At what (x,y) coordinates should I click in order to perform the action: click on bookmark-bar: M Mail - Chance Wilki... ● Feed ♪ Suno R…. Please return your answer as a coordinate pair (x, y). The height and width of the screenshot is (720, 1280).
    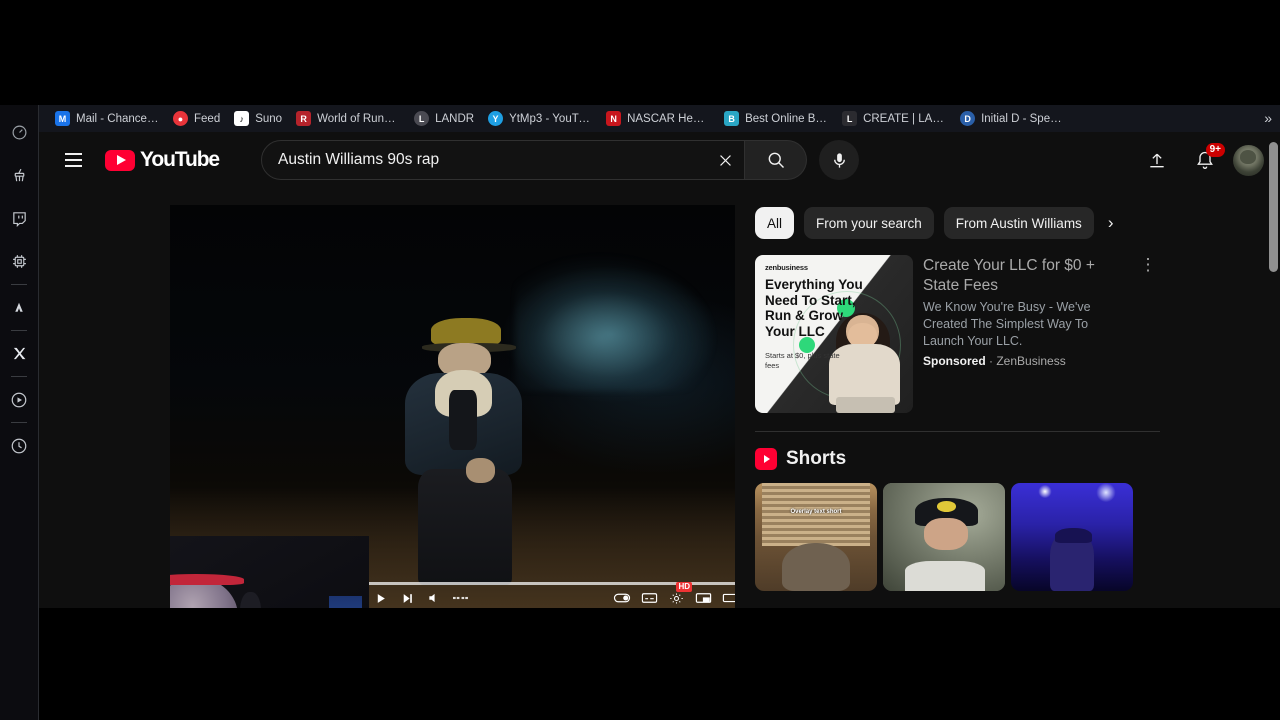
    Looking at the image, I should click on (659, 118).